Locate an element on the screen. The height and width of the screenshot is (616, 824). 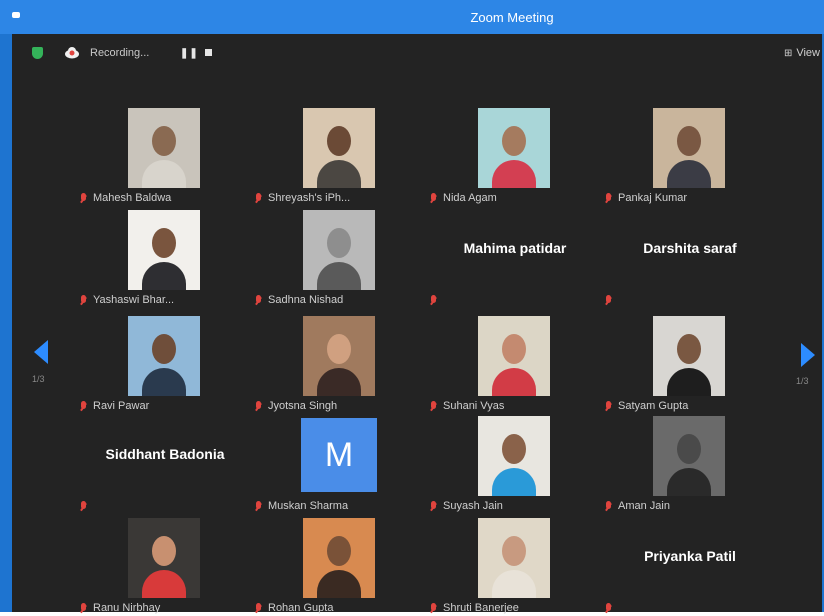
participant-tile: Ravi Pawar is located at coordinates (165, 362).